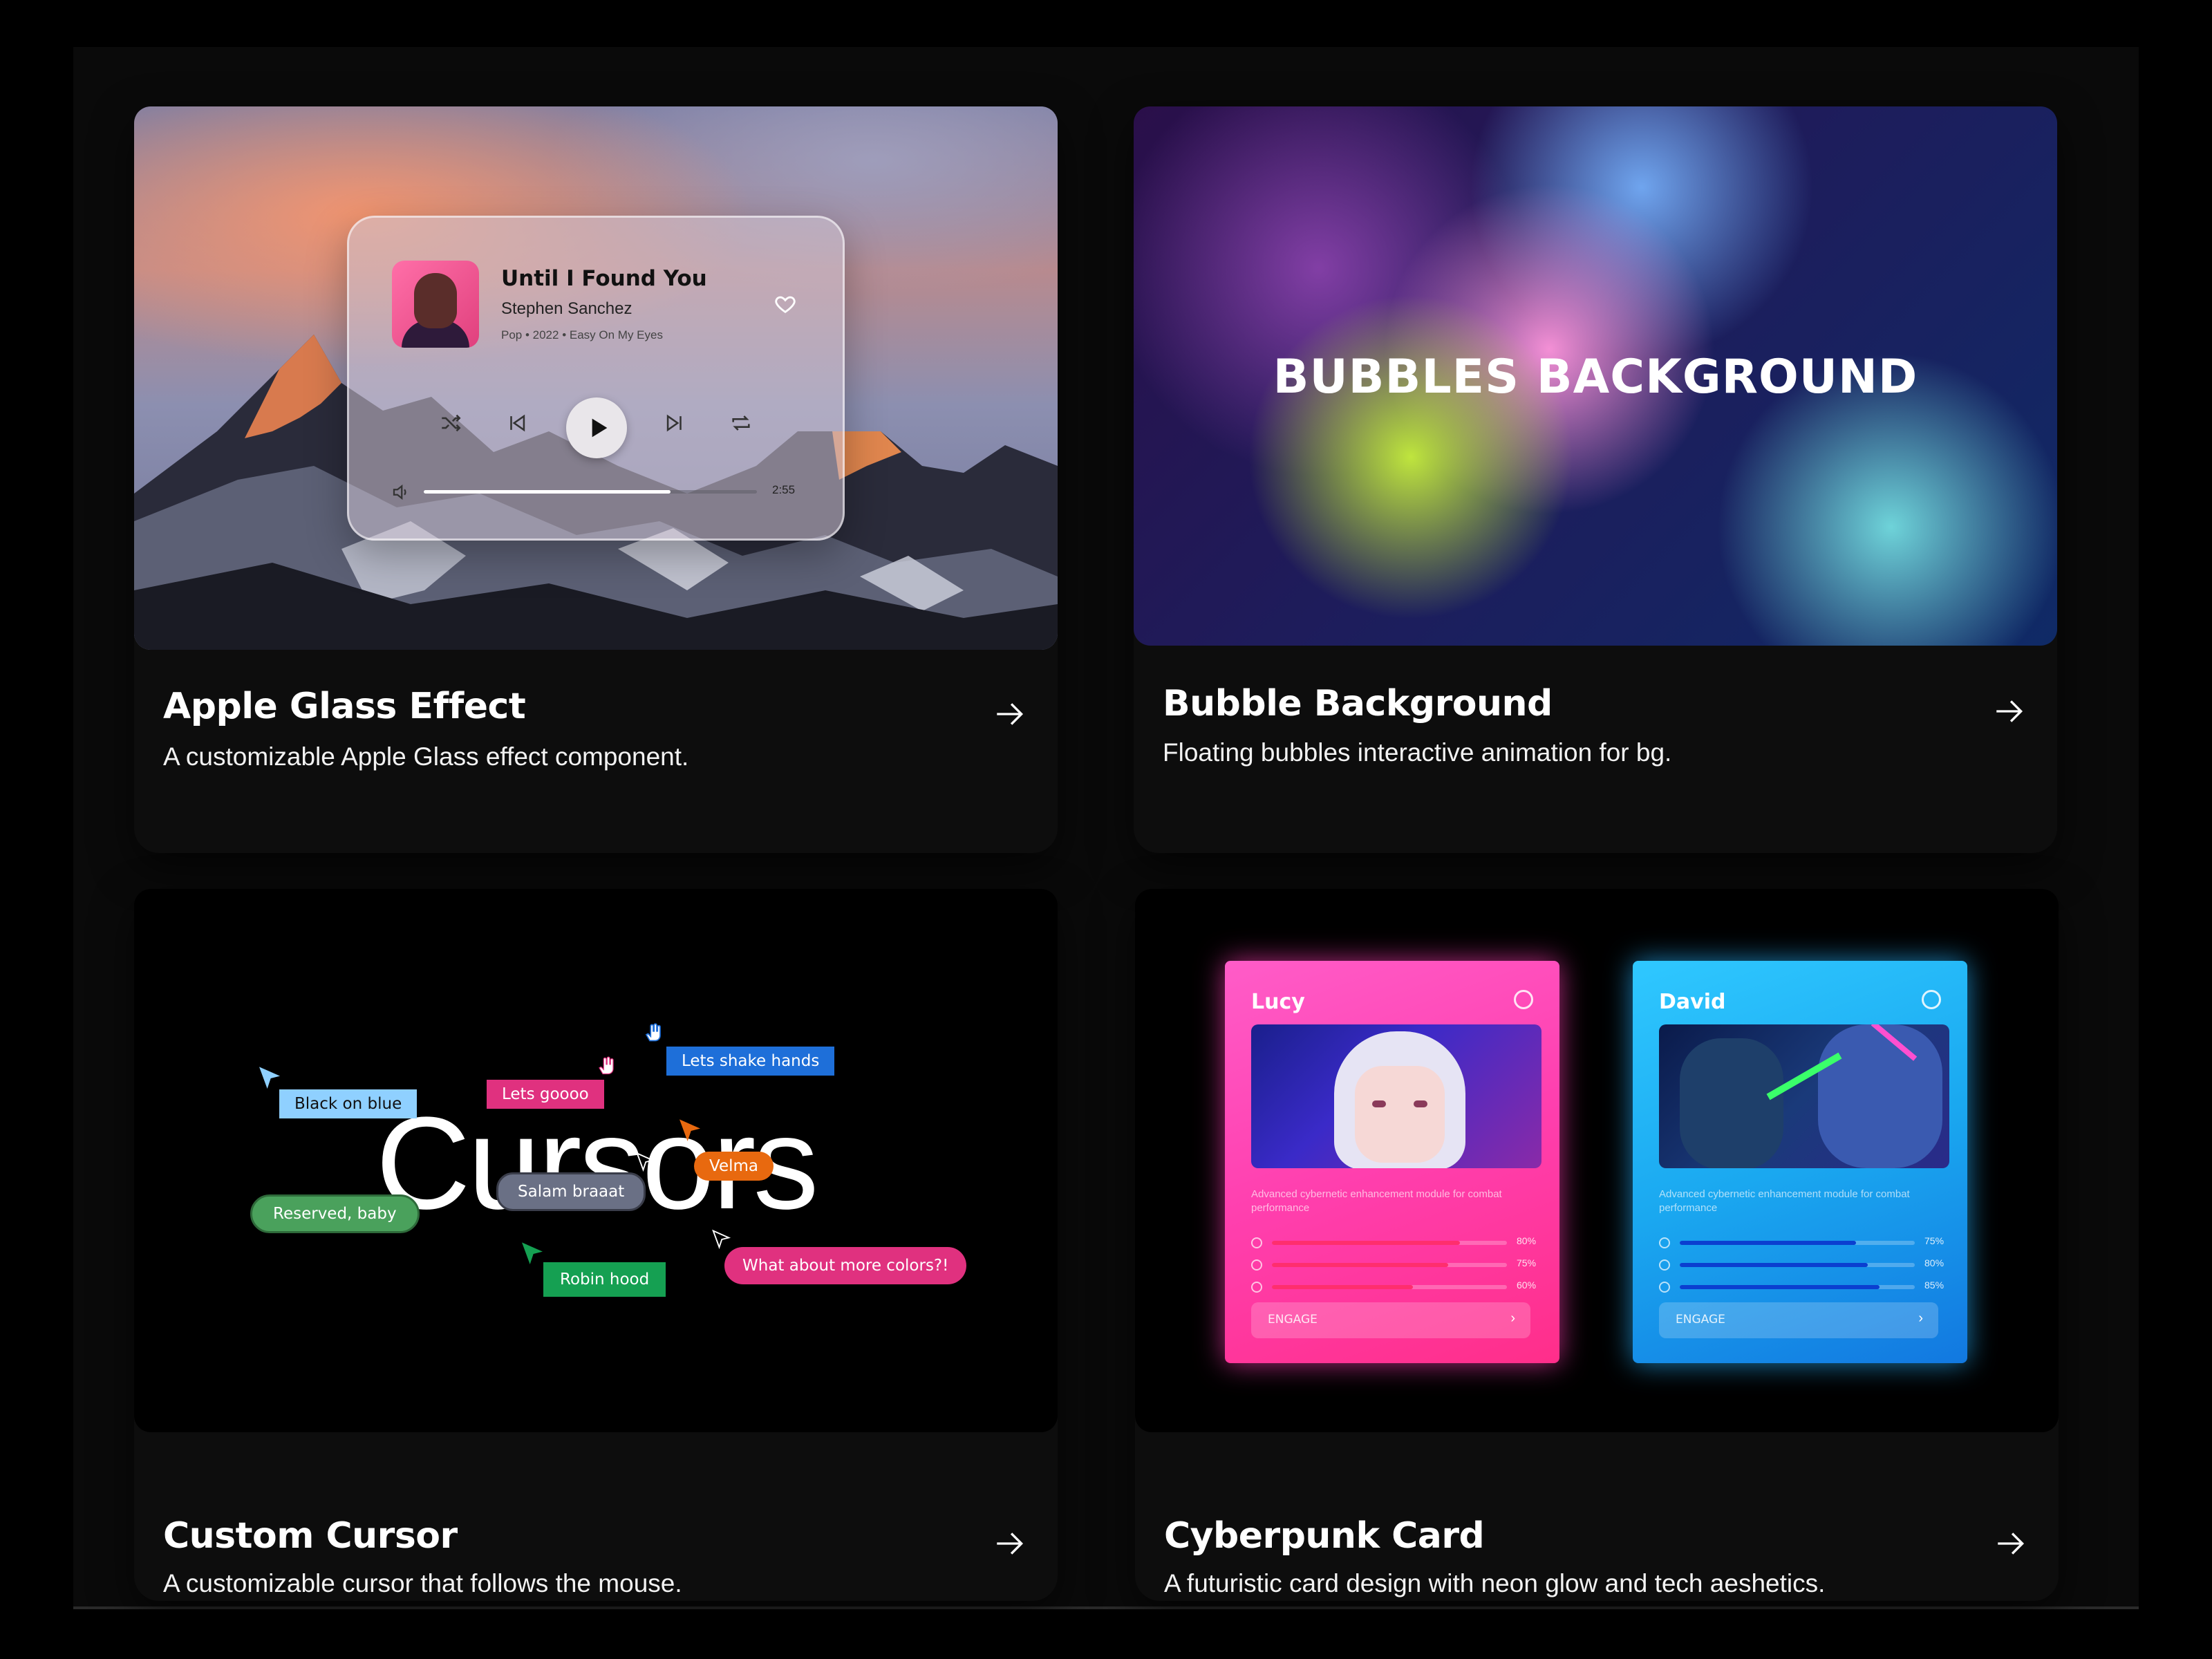 This screenshot has height=1659, width=2212. I want to click on song-artist: Stephen Sanchez, so click(566, 308).